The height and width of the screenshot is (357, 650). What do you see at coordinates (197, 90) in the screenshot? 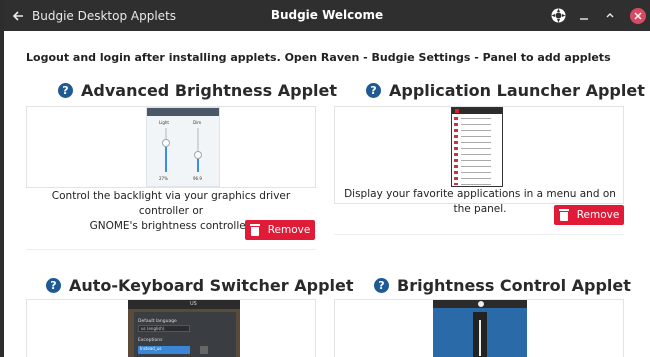
I see `applet-title-advanced-brightness: ? Advanced Brightness Applet` at bounding box center [197, 90].